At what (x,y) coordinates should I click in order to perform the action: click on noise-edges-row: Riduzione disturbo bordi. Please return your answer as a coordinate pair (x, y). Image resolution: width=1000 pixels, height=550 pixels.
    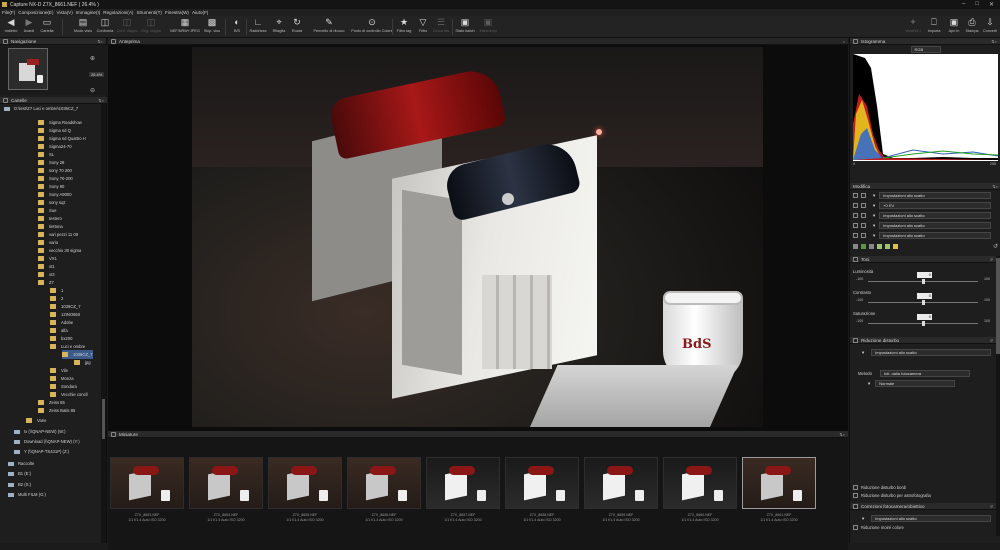
    Looking at the image, I should click on (879, 487).